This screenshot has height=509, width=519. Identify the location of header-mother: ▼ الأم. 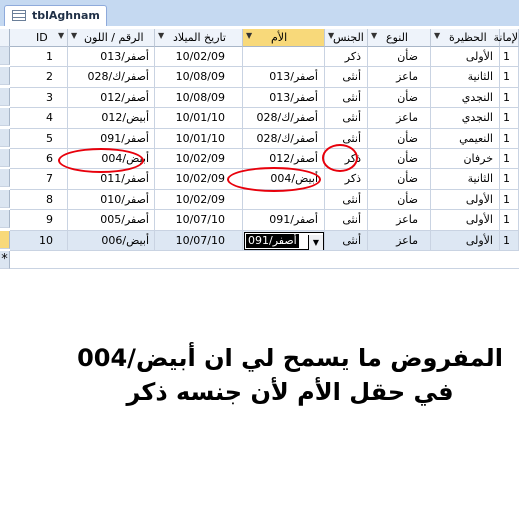
(284, 38).